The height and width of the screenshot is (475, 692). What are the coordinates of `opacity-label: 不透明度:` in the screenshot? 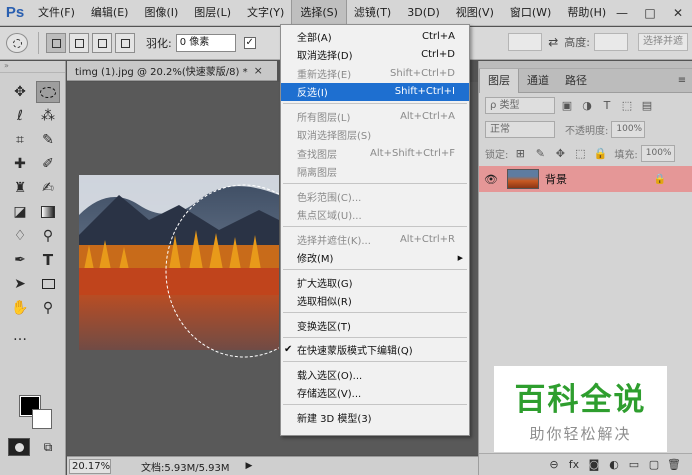 It's located at (587, 131).